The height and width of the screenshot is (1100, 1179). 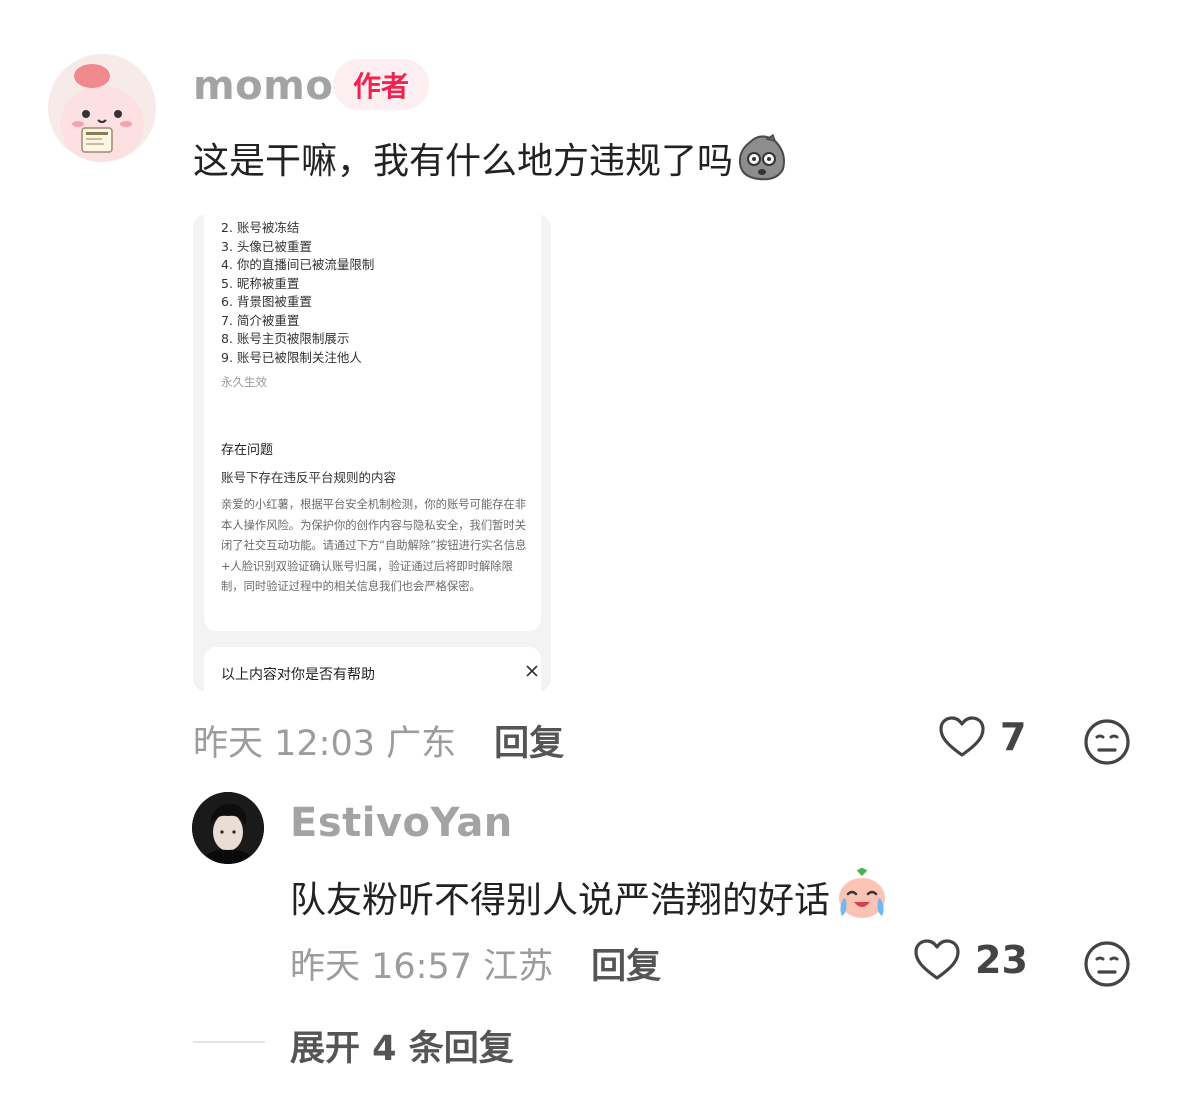 What do you see at coordinates (260, 283) in the screenshot?
I see `penalty-item: 5. 昵称被重置` at bounding box center [260, 283].